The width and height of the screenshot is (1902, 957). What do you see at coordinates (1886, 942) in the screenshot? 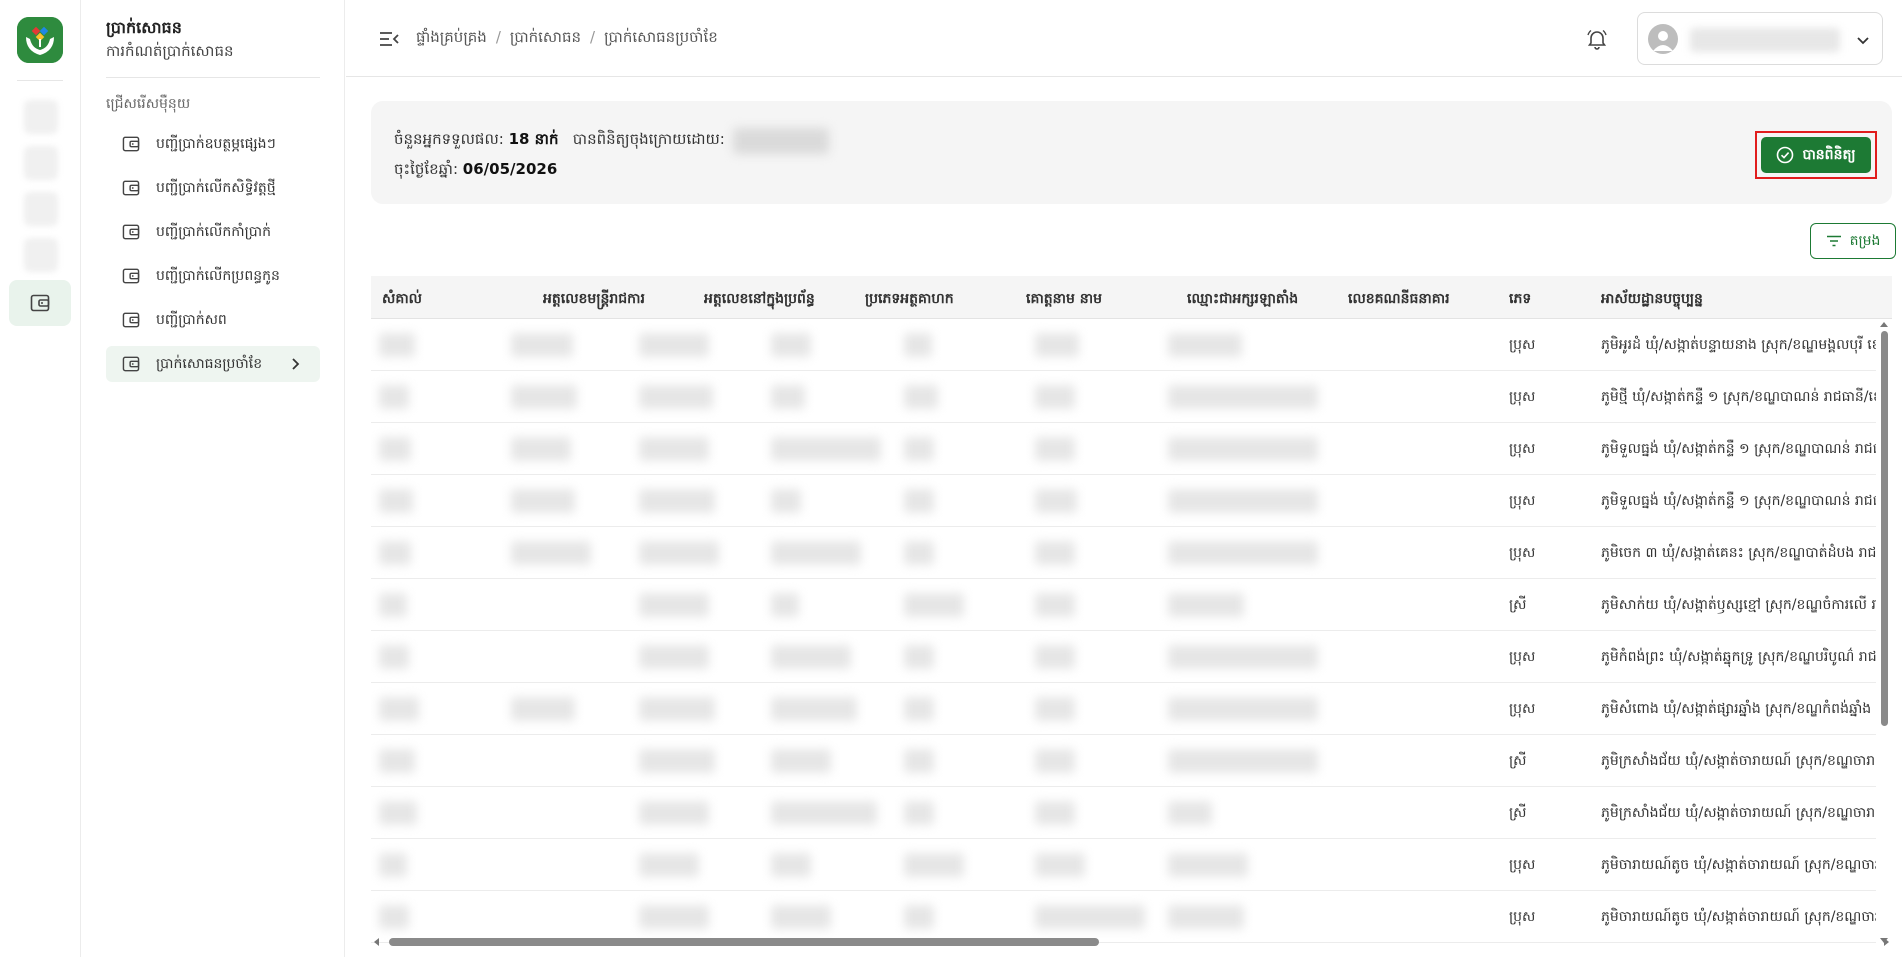
I see `scroll-right-arrow-icon` at bounding box center [1886, 942].